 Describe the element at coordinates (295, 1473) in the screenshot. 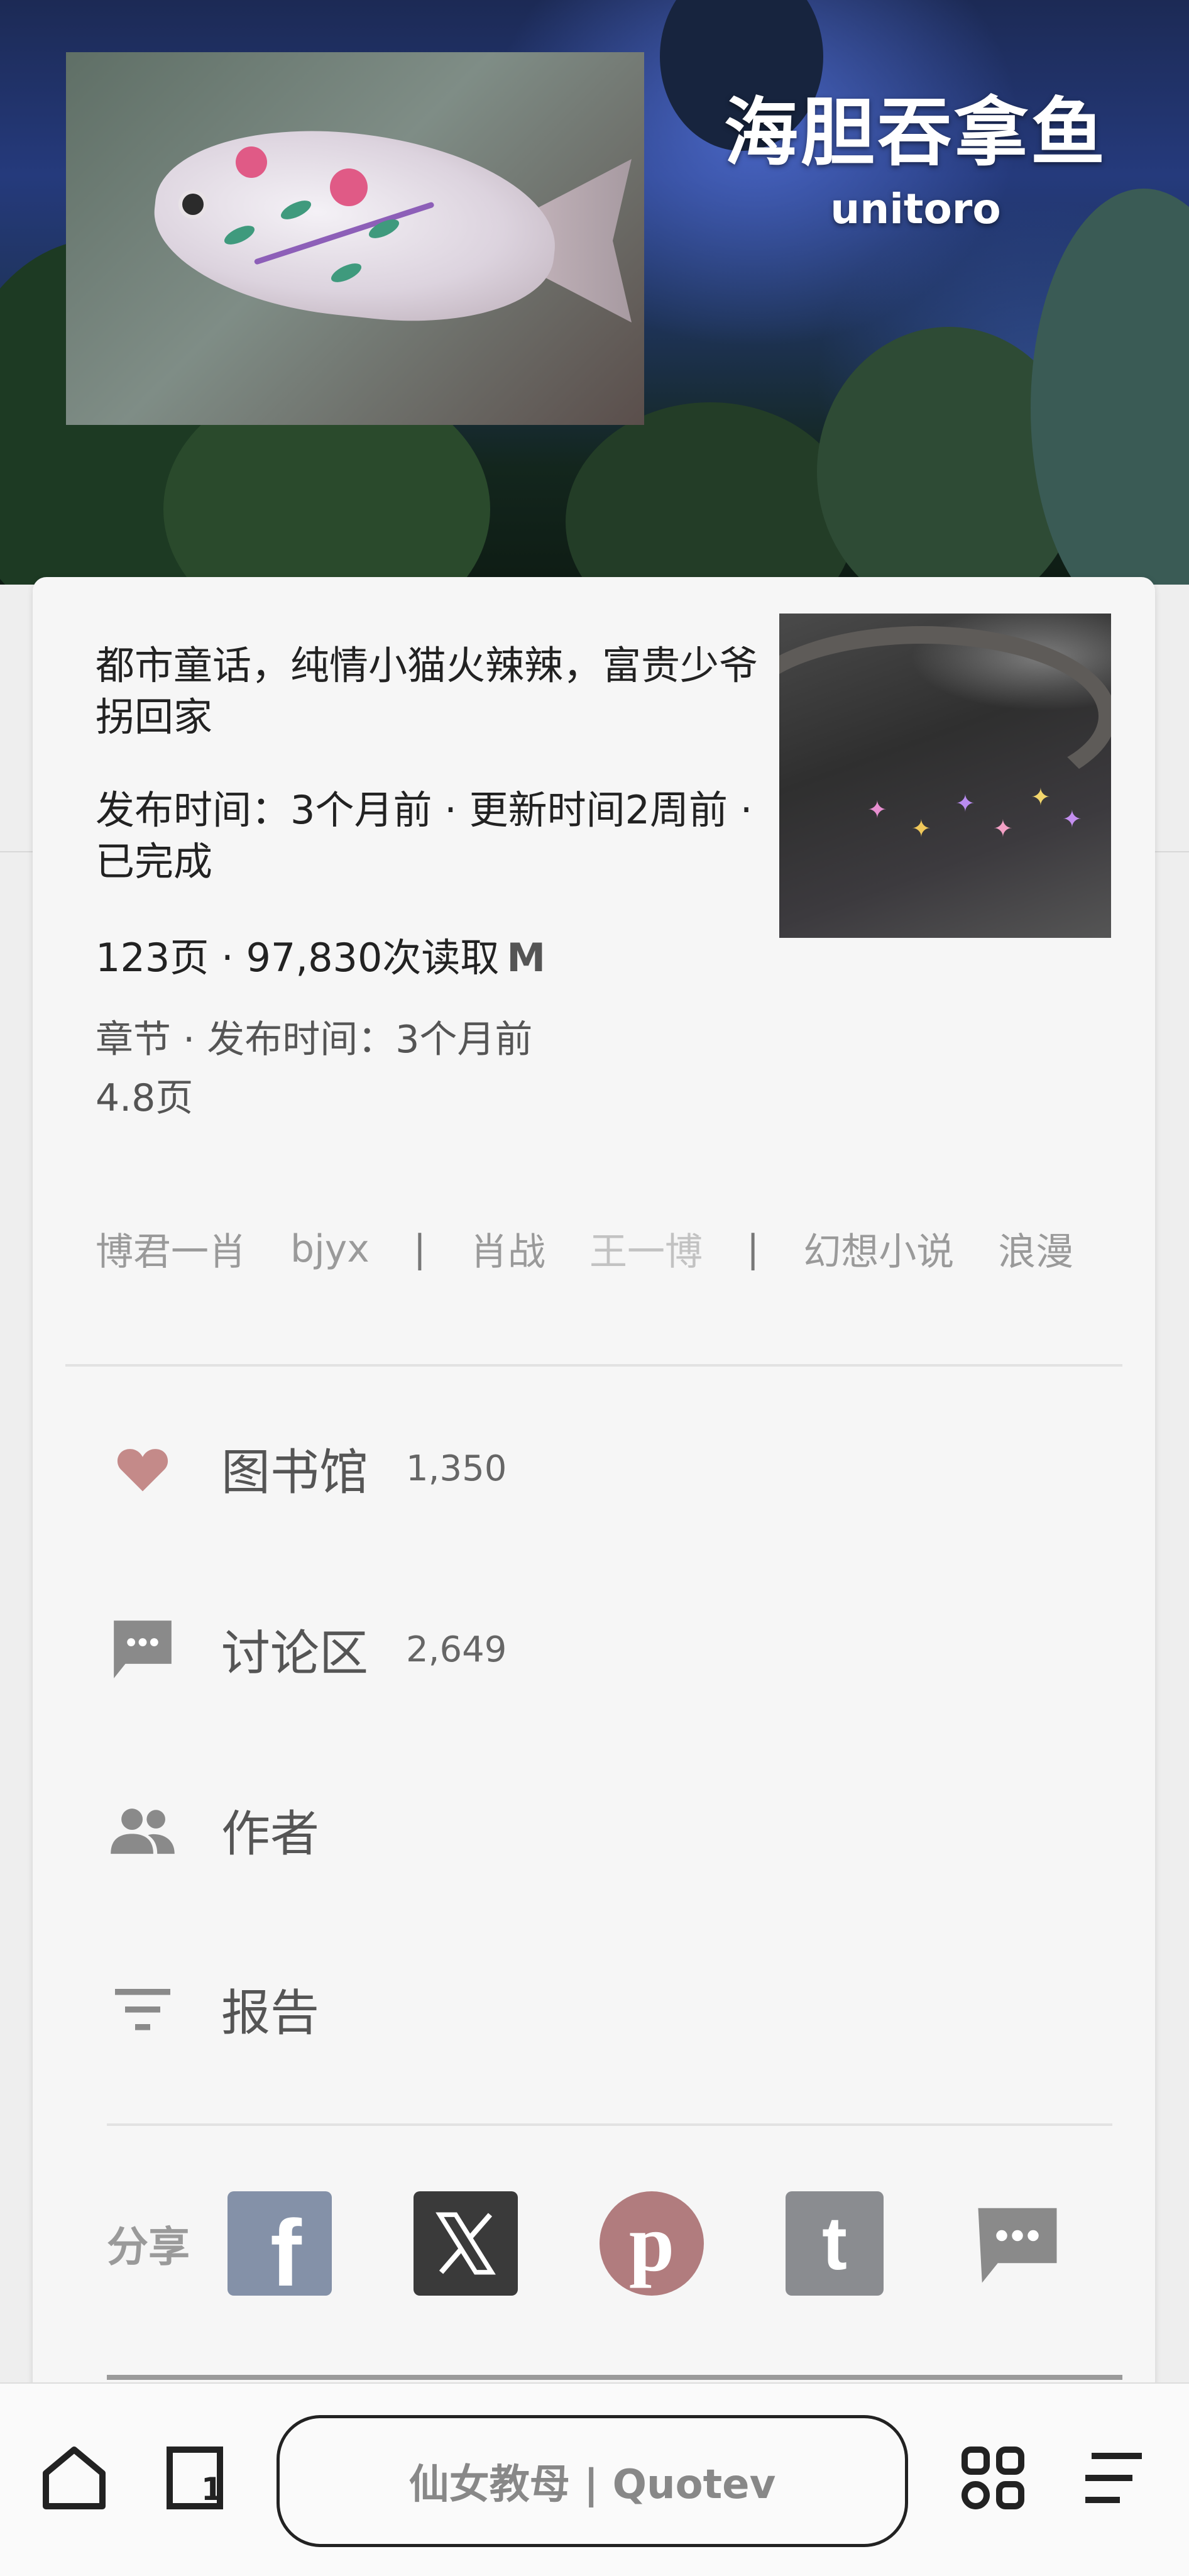

I see `library-label: 图书馆` at that location.